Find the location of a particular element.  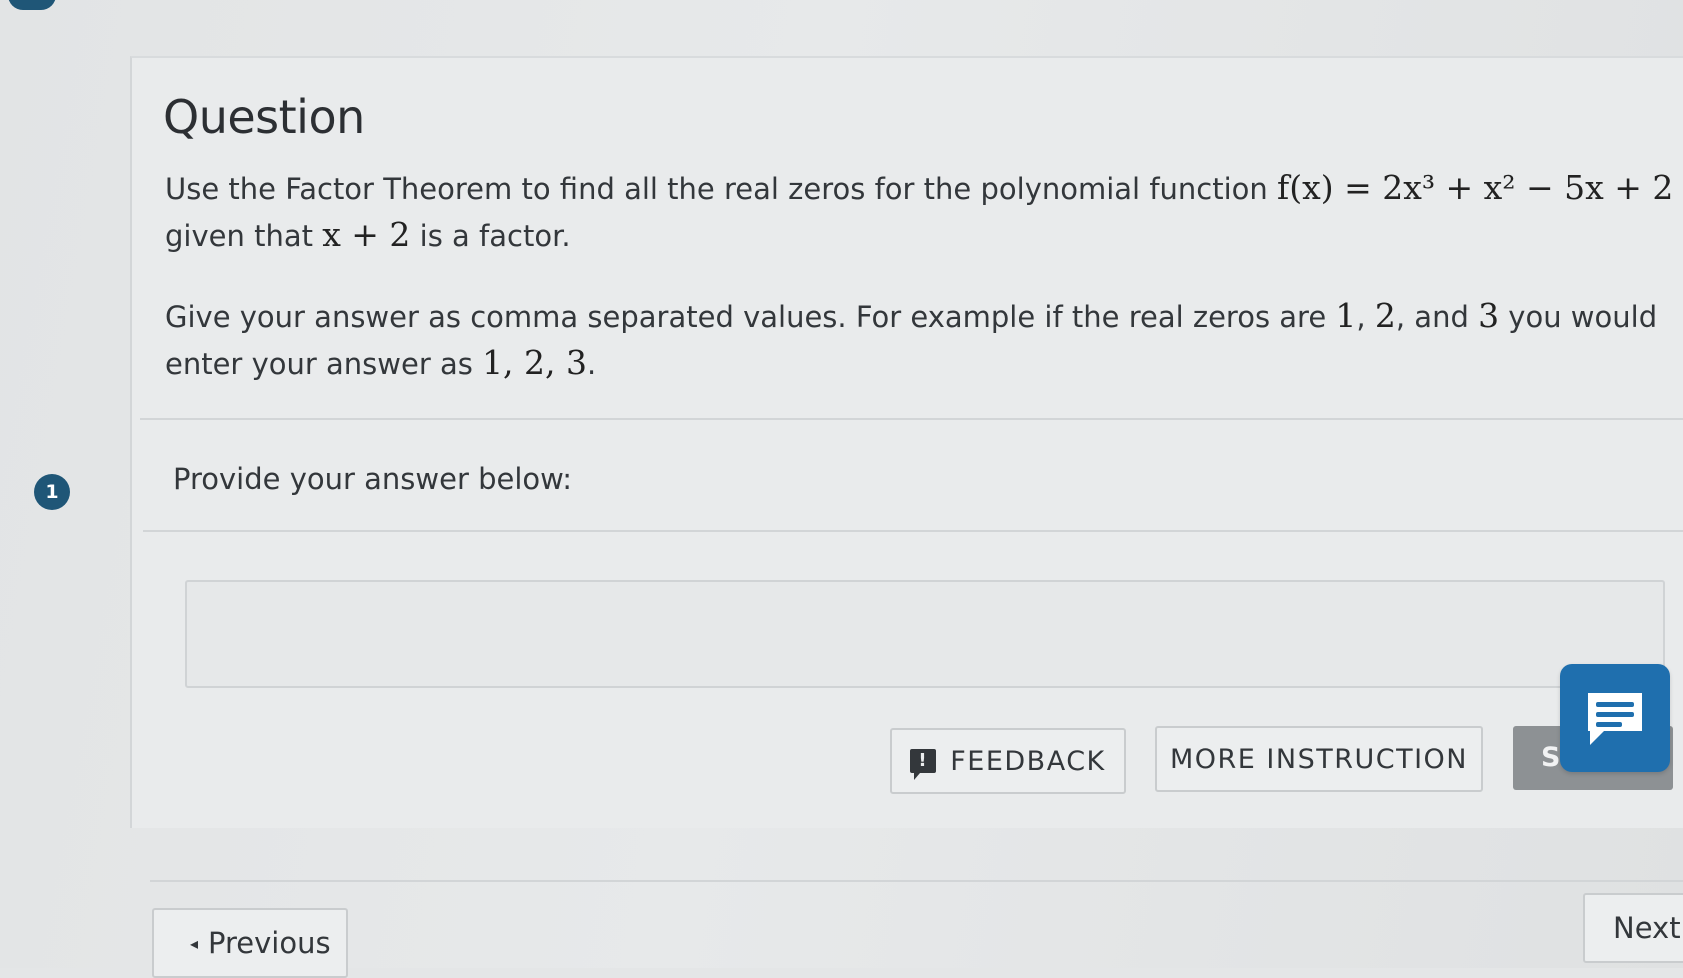

section-divider is located at coordinates (911, 419).